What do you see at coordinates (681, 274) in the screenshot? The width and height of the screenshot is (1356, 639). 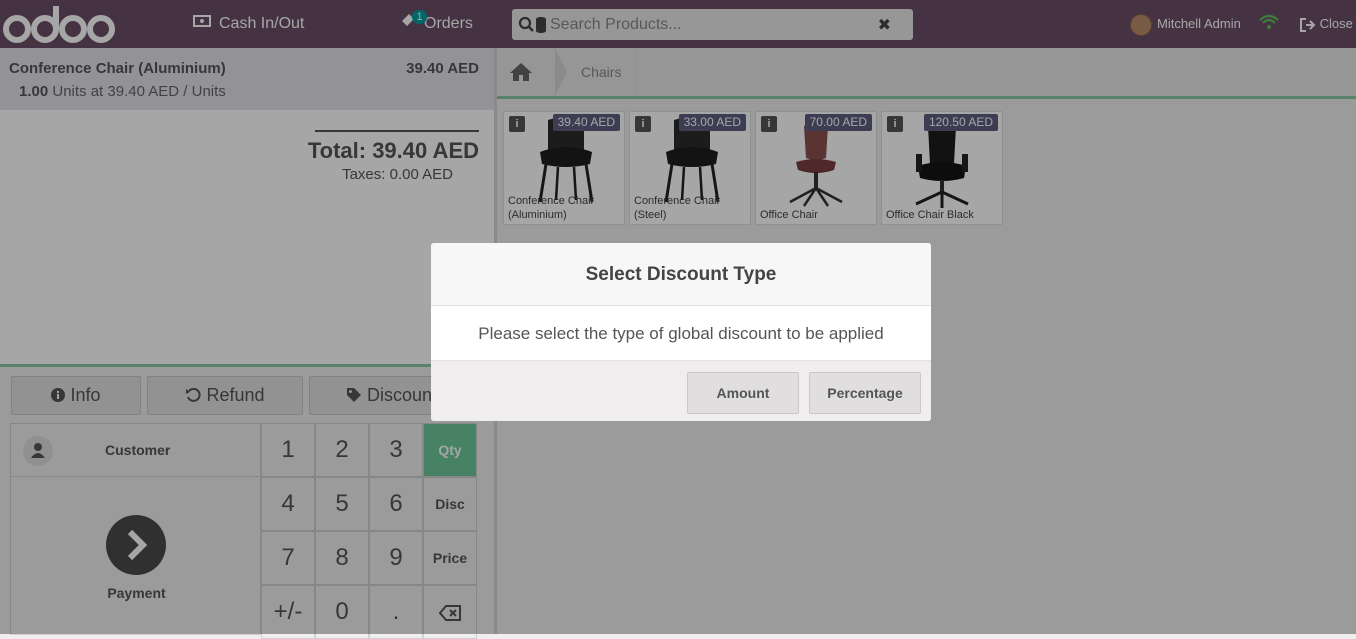 I see `dialog-title: Select Discount Type` at bounding box center [681, 274].